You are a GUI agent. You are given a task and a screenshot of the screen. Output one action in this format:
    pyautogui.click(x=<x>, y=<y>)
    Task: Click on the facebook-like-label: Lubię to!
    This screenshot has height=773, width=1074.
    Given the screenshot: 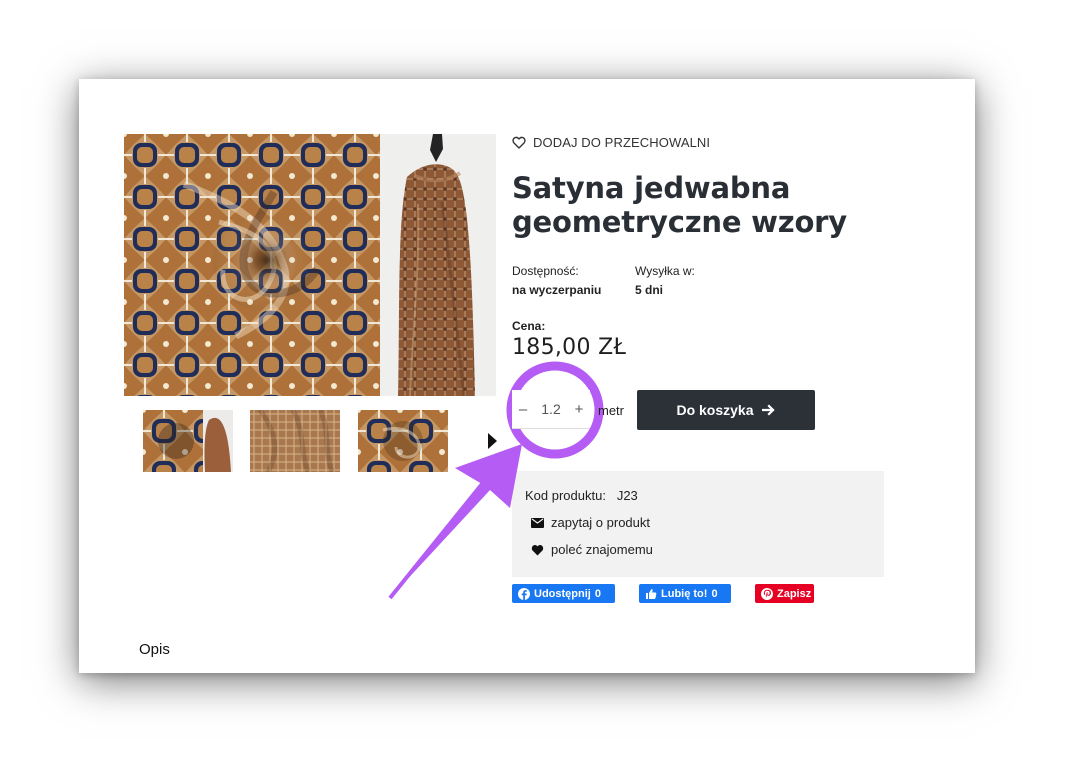 What is the action you would take?
    pyautogui.click(x=684, y=593)
    